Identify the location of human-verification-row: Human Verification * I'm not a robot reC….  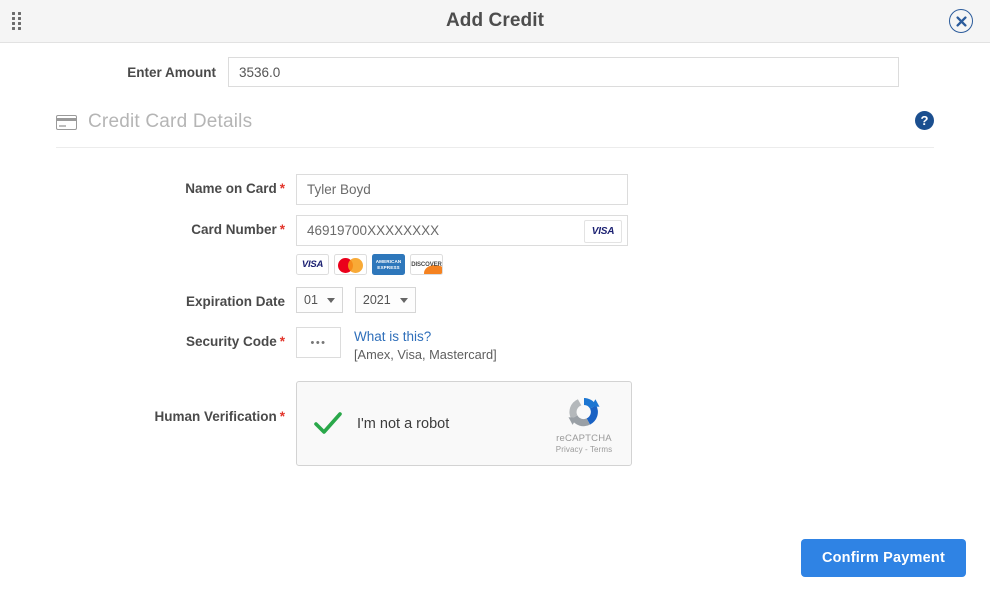
(525, 424).